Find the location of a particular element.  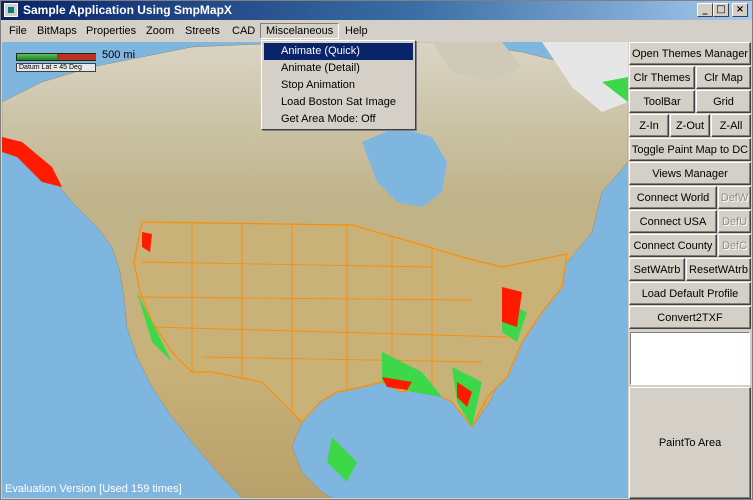

def-county-button: DefC is located at coordinates (734, 245).